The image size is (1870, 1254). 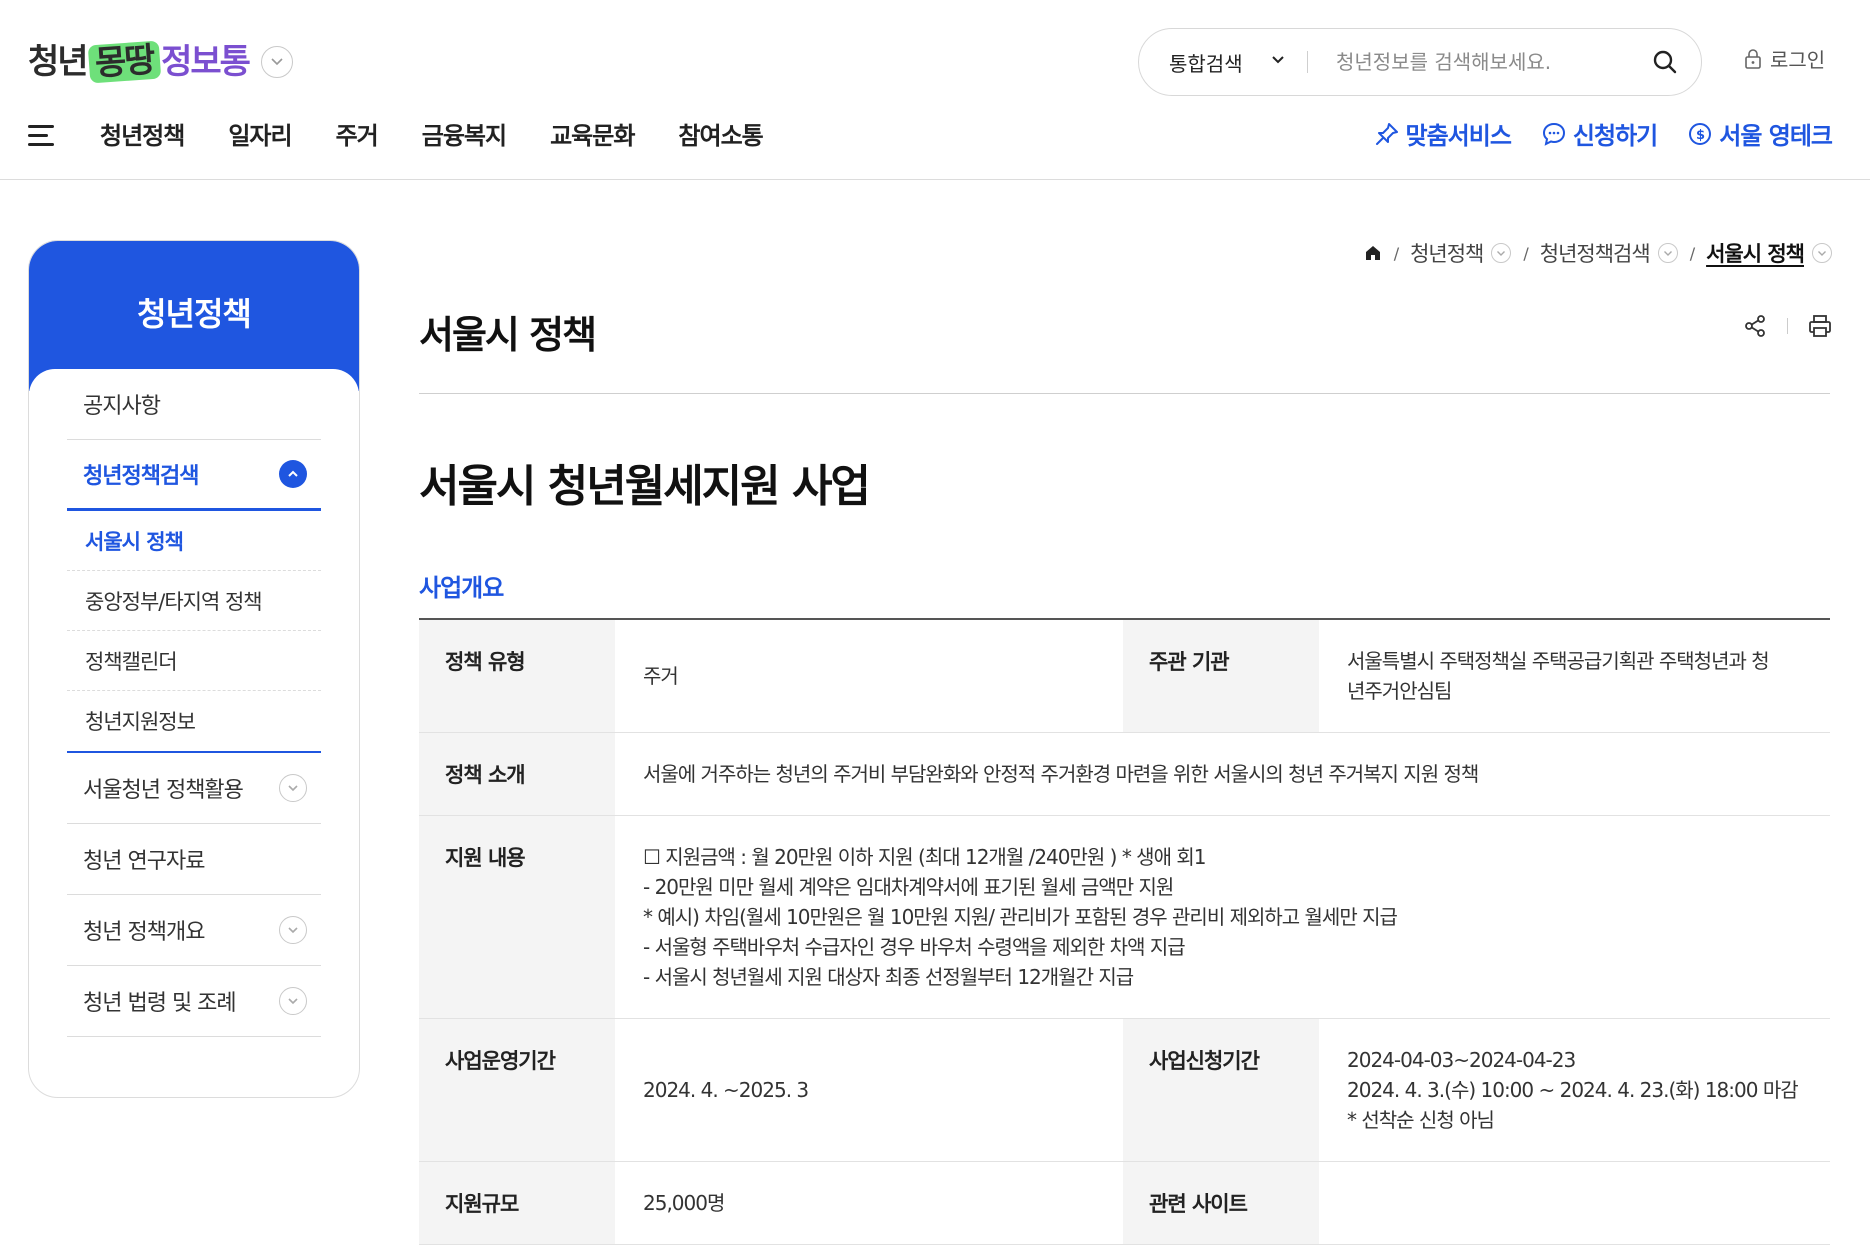 I want to click on sidebar-item-label: 청년 정책개요, so click(x=144, y=932).